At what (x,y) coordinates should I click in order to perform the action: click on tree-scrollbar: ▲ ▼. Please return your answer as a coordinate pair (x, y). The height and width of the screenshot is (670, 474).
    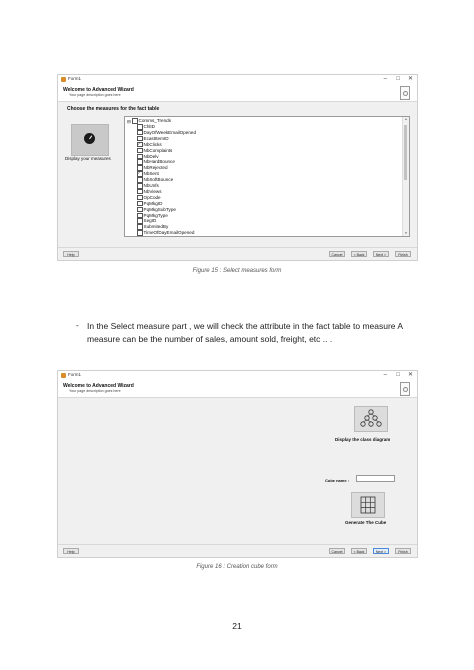
    Looking at the image, I should click on (405, 176).